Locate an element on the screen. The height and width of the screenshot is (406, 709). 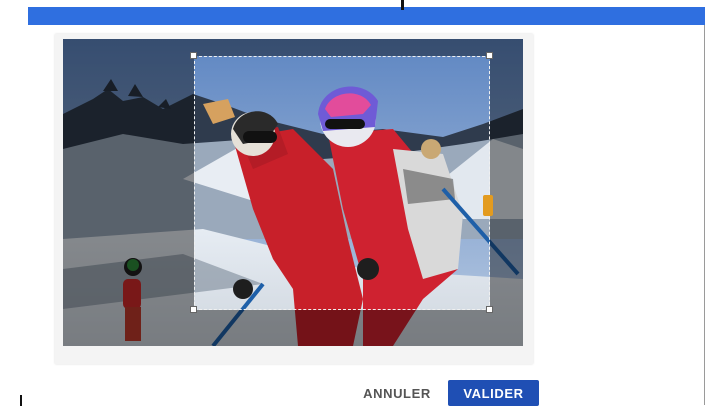
page-mark is located at coordinates (21, 400).